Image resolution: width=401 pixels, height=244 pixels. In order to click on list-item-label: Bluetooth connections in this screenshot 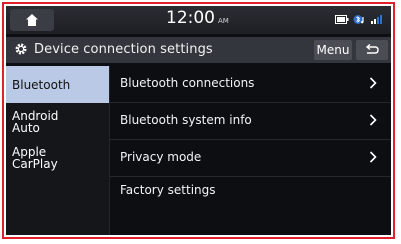, I will do `click(187, 83)`.